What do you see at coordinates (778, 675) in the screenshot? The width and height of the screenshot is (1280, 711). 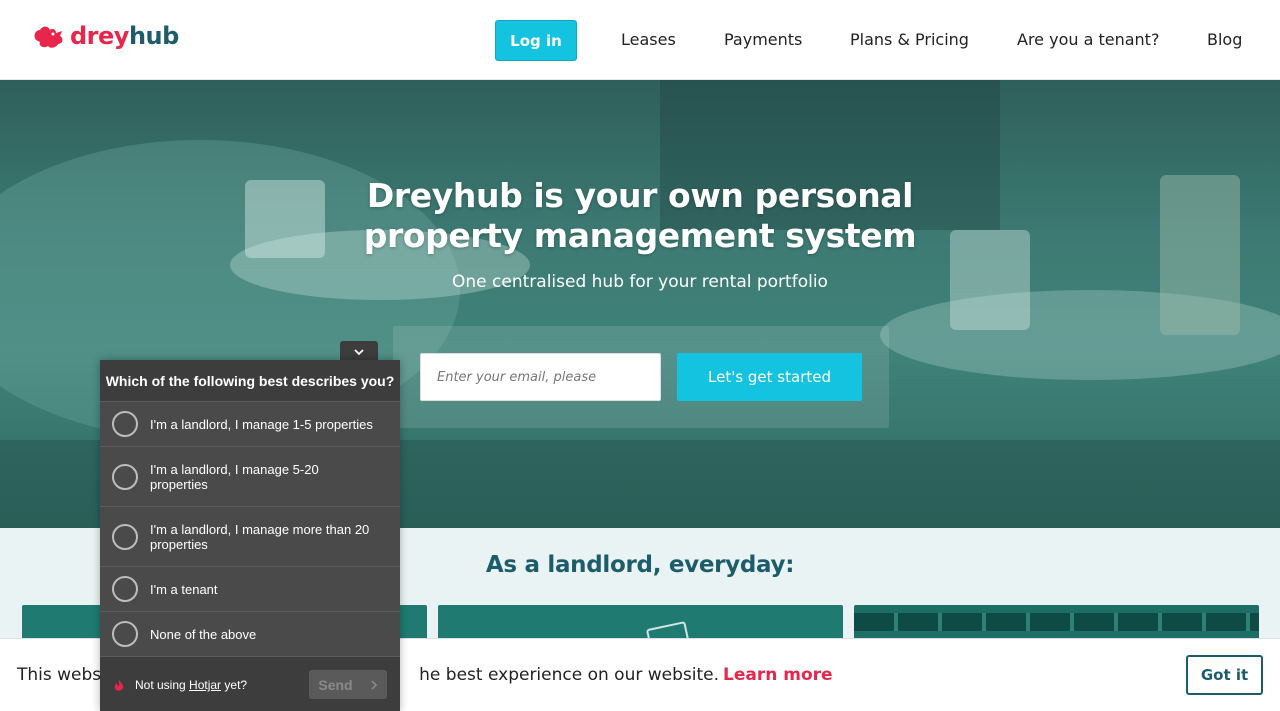 I see `learn-more-link: Learn more` at bounding box center [778, 675].